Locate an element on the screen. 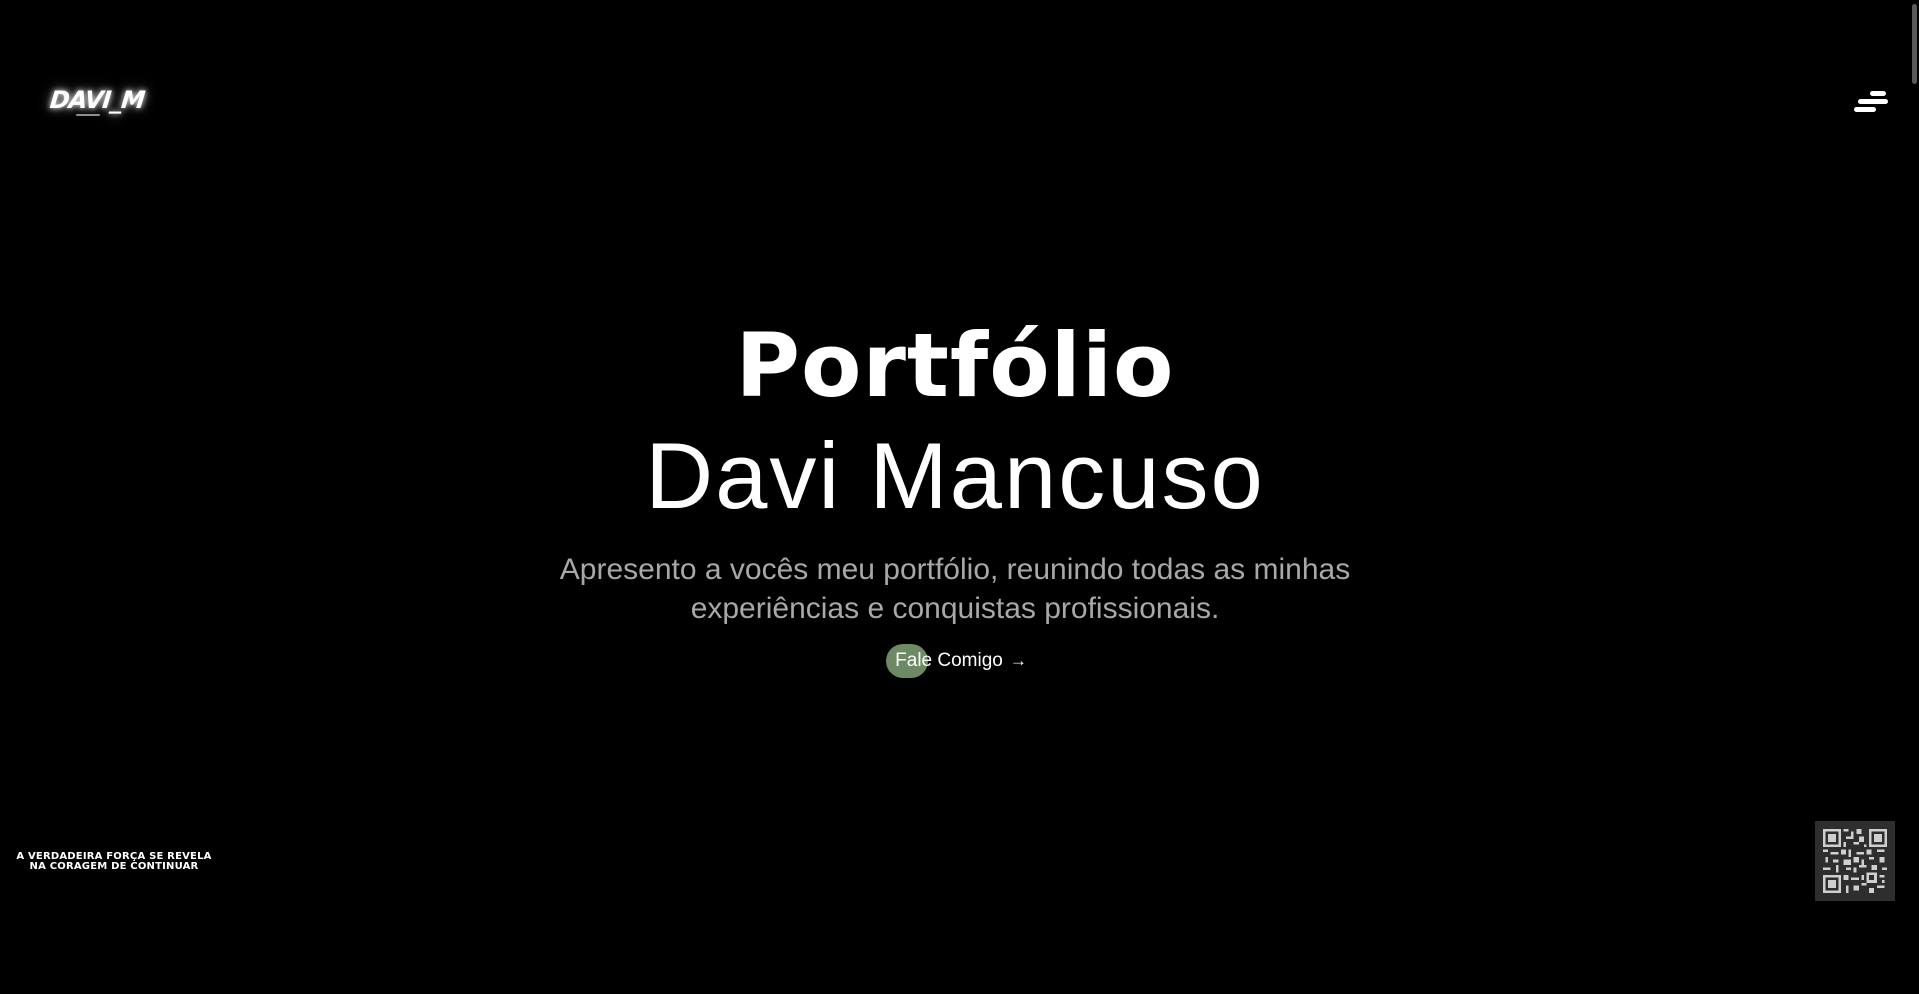 The image size is (1919, 994). arrow-right-icon: → is located at coordinates (1018, 660).